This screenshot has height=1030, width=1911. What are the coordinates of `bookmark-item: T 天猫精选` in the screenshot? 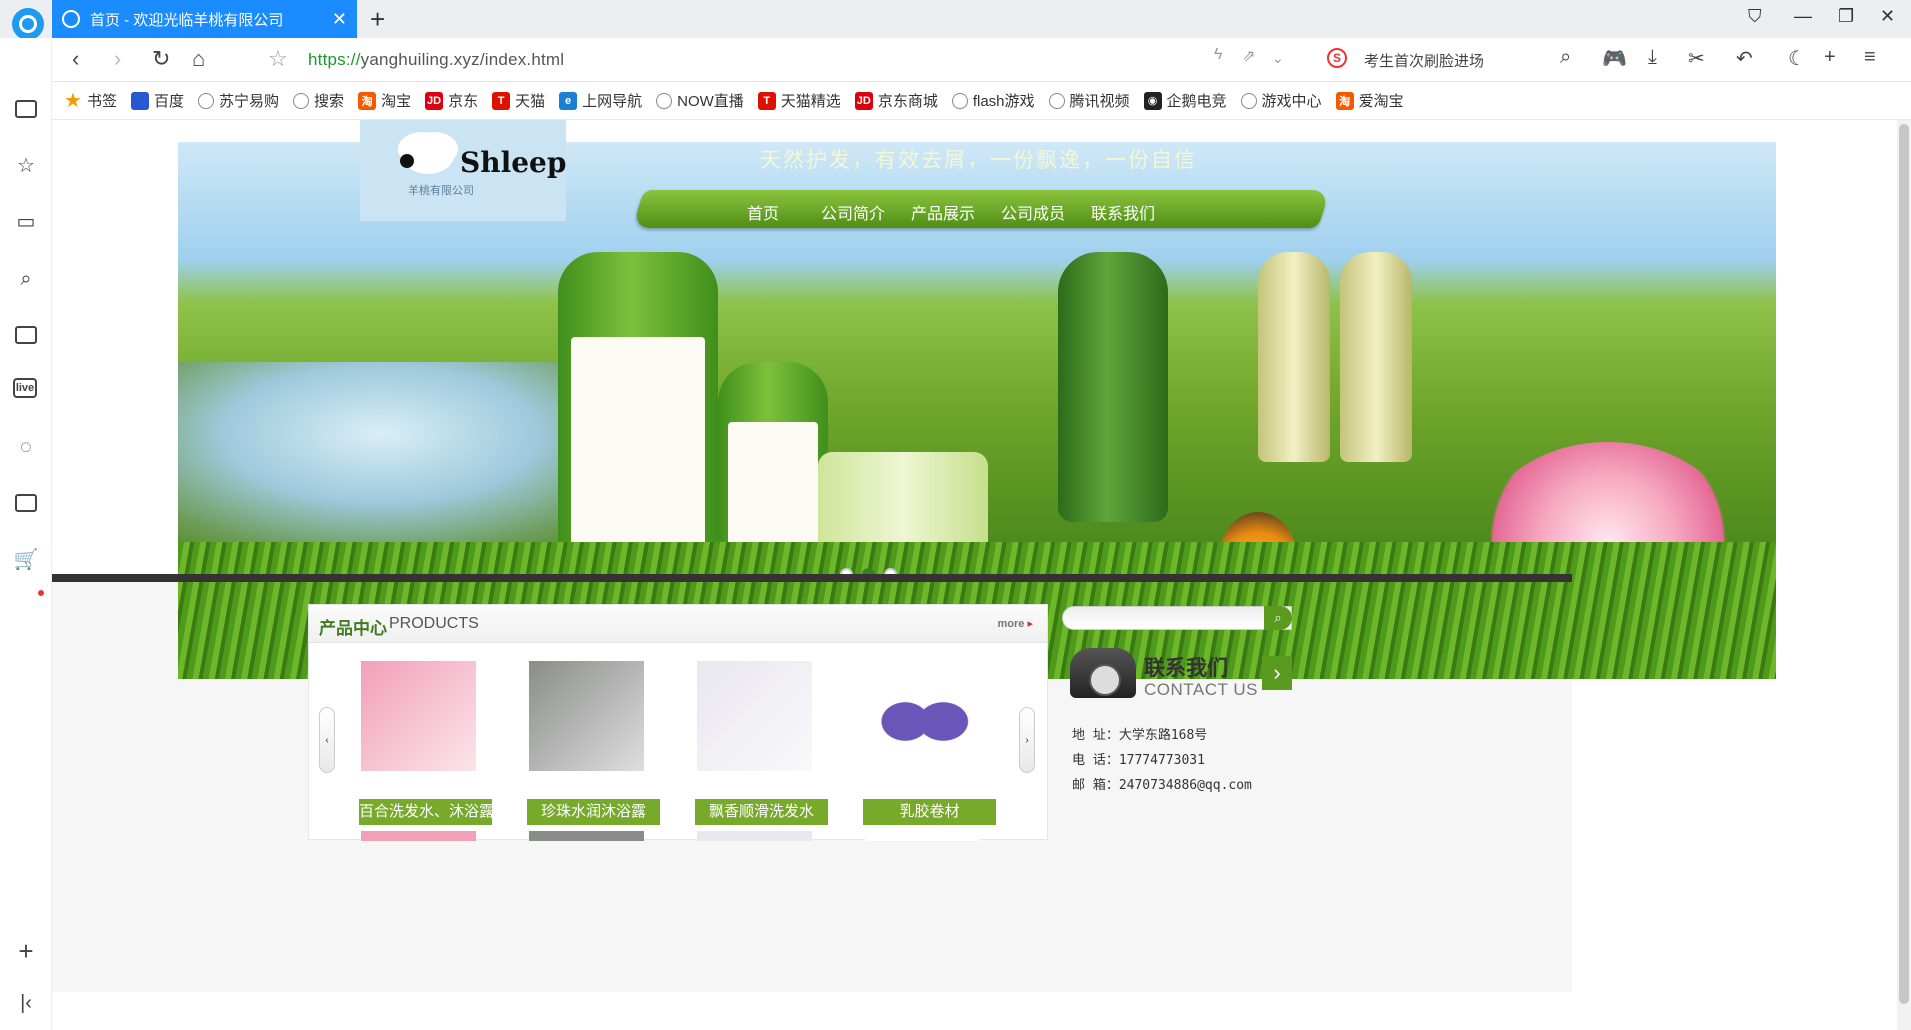 It's located at (799, 100).